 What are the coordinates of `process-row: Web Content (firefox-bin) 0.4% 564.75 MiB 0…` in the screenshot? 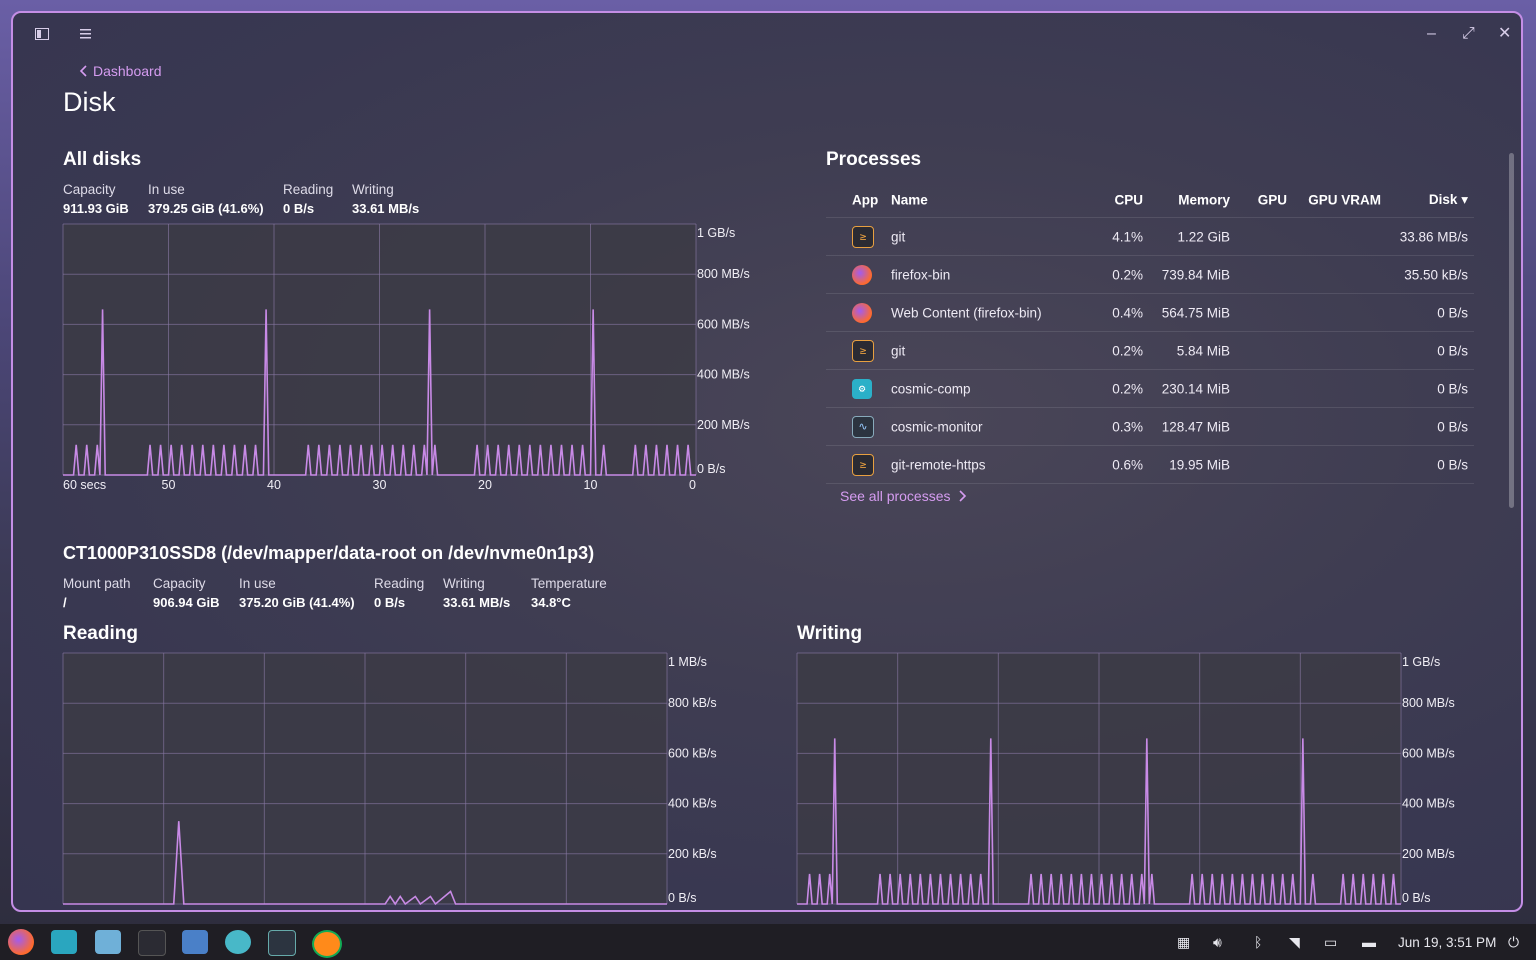 It's located at (1150, 313).